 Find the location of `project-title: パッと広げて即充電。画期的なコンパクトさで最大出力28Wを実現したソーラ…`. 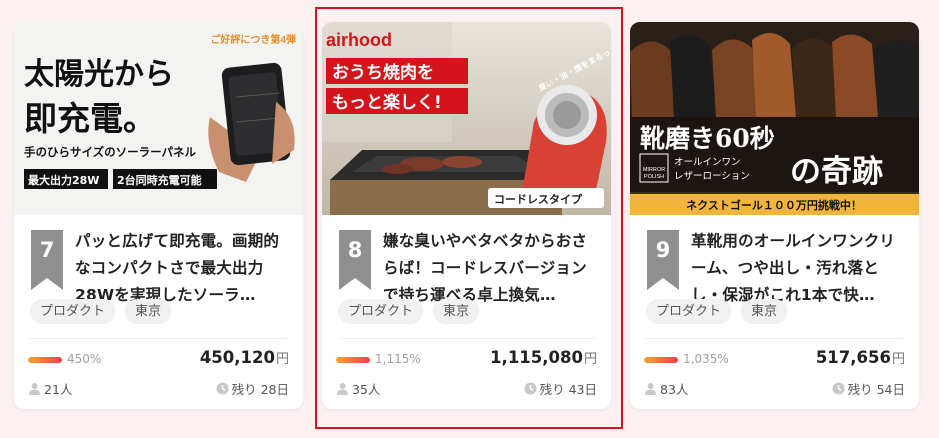

project-title: パッと広げて即充電。画期的なコンパクトさで最大出力28Wを実現したソーラ… is located at coordinates (179, 268).